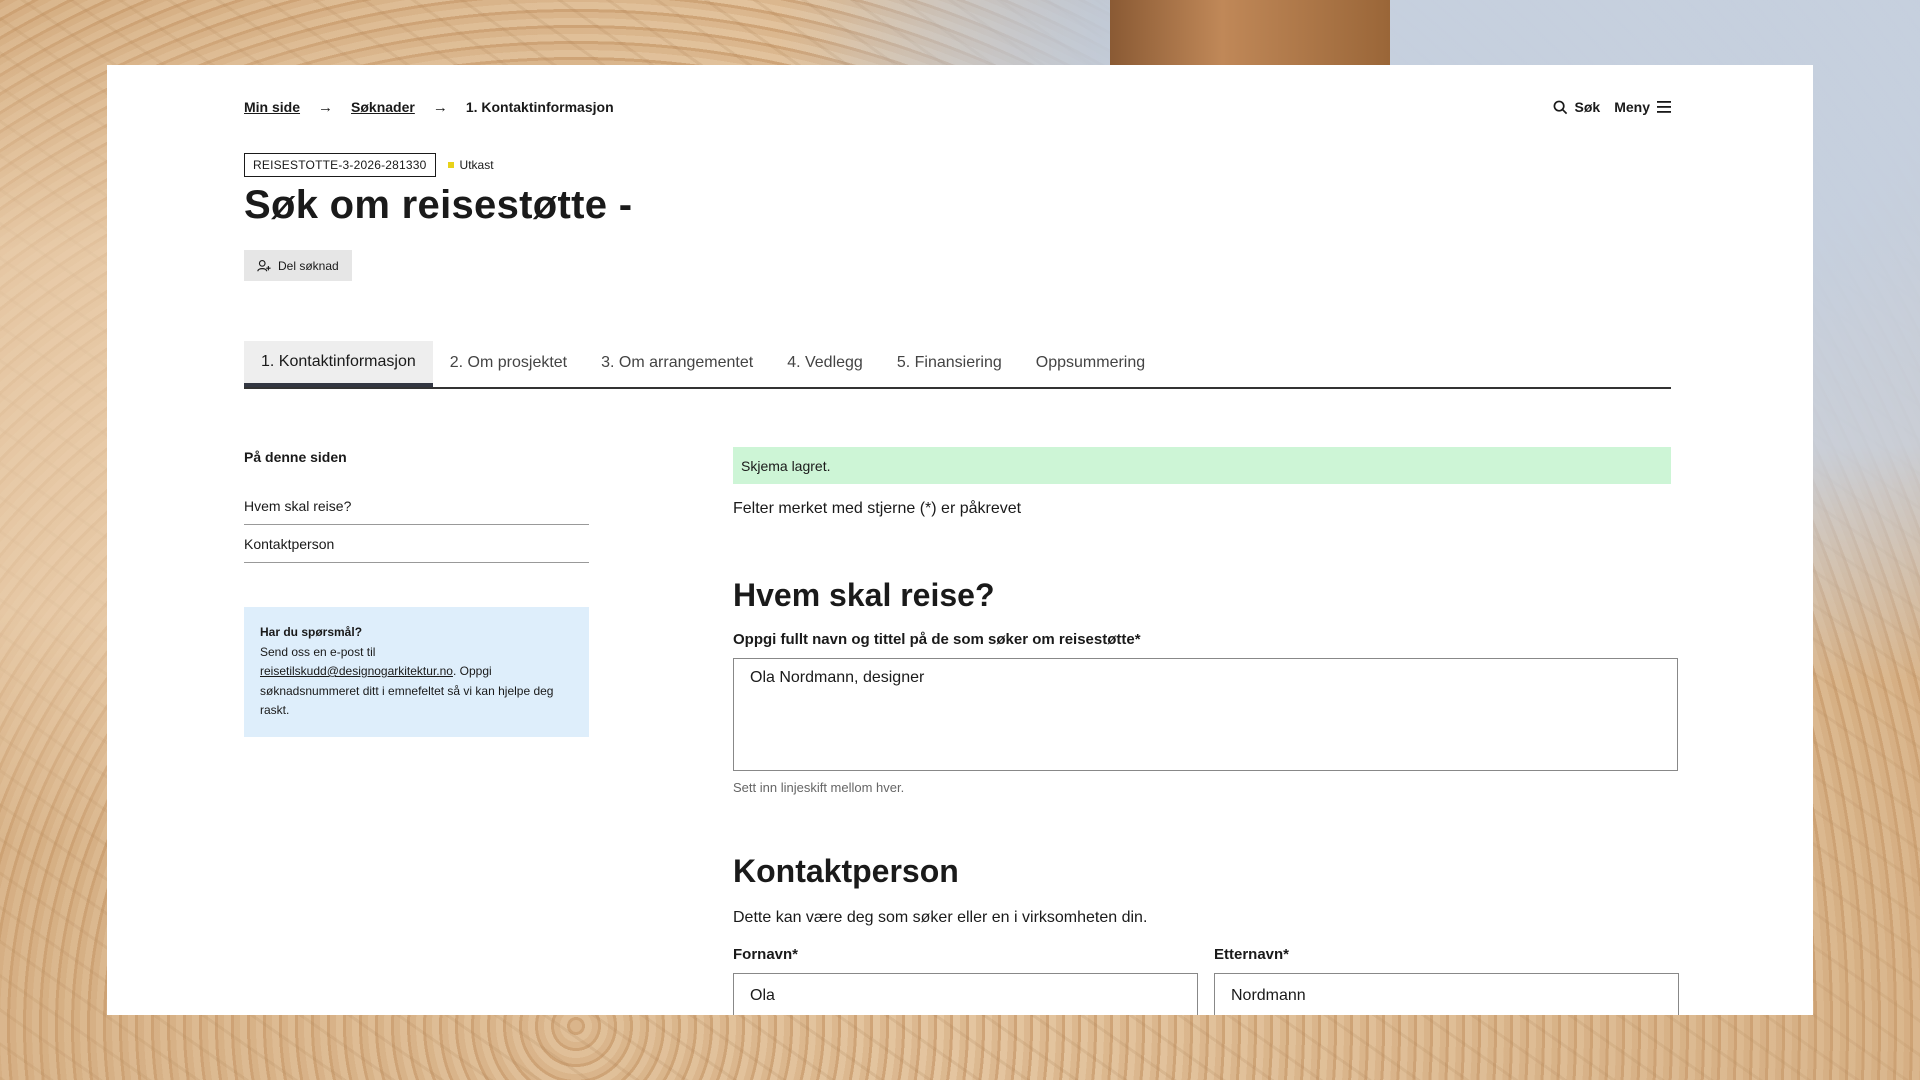 Image resolution: width=1920 pixels, height=1080 pixels. What do you see at coordinates (383, 107) in the screenshot?
I see `breadcrumb-link-soknader: Søknader` at bounding box center [383, 107].